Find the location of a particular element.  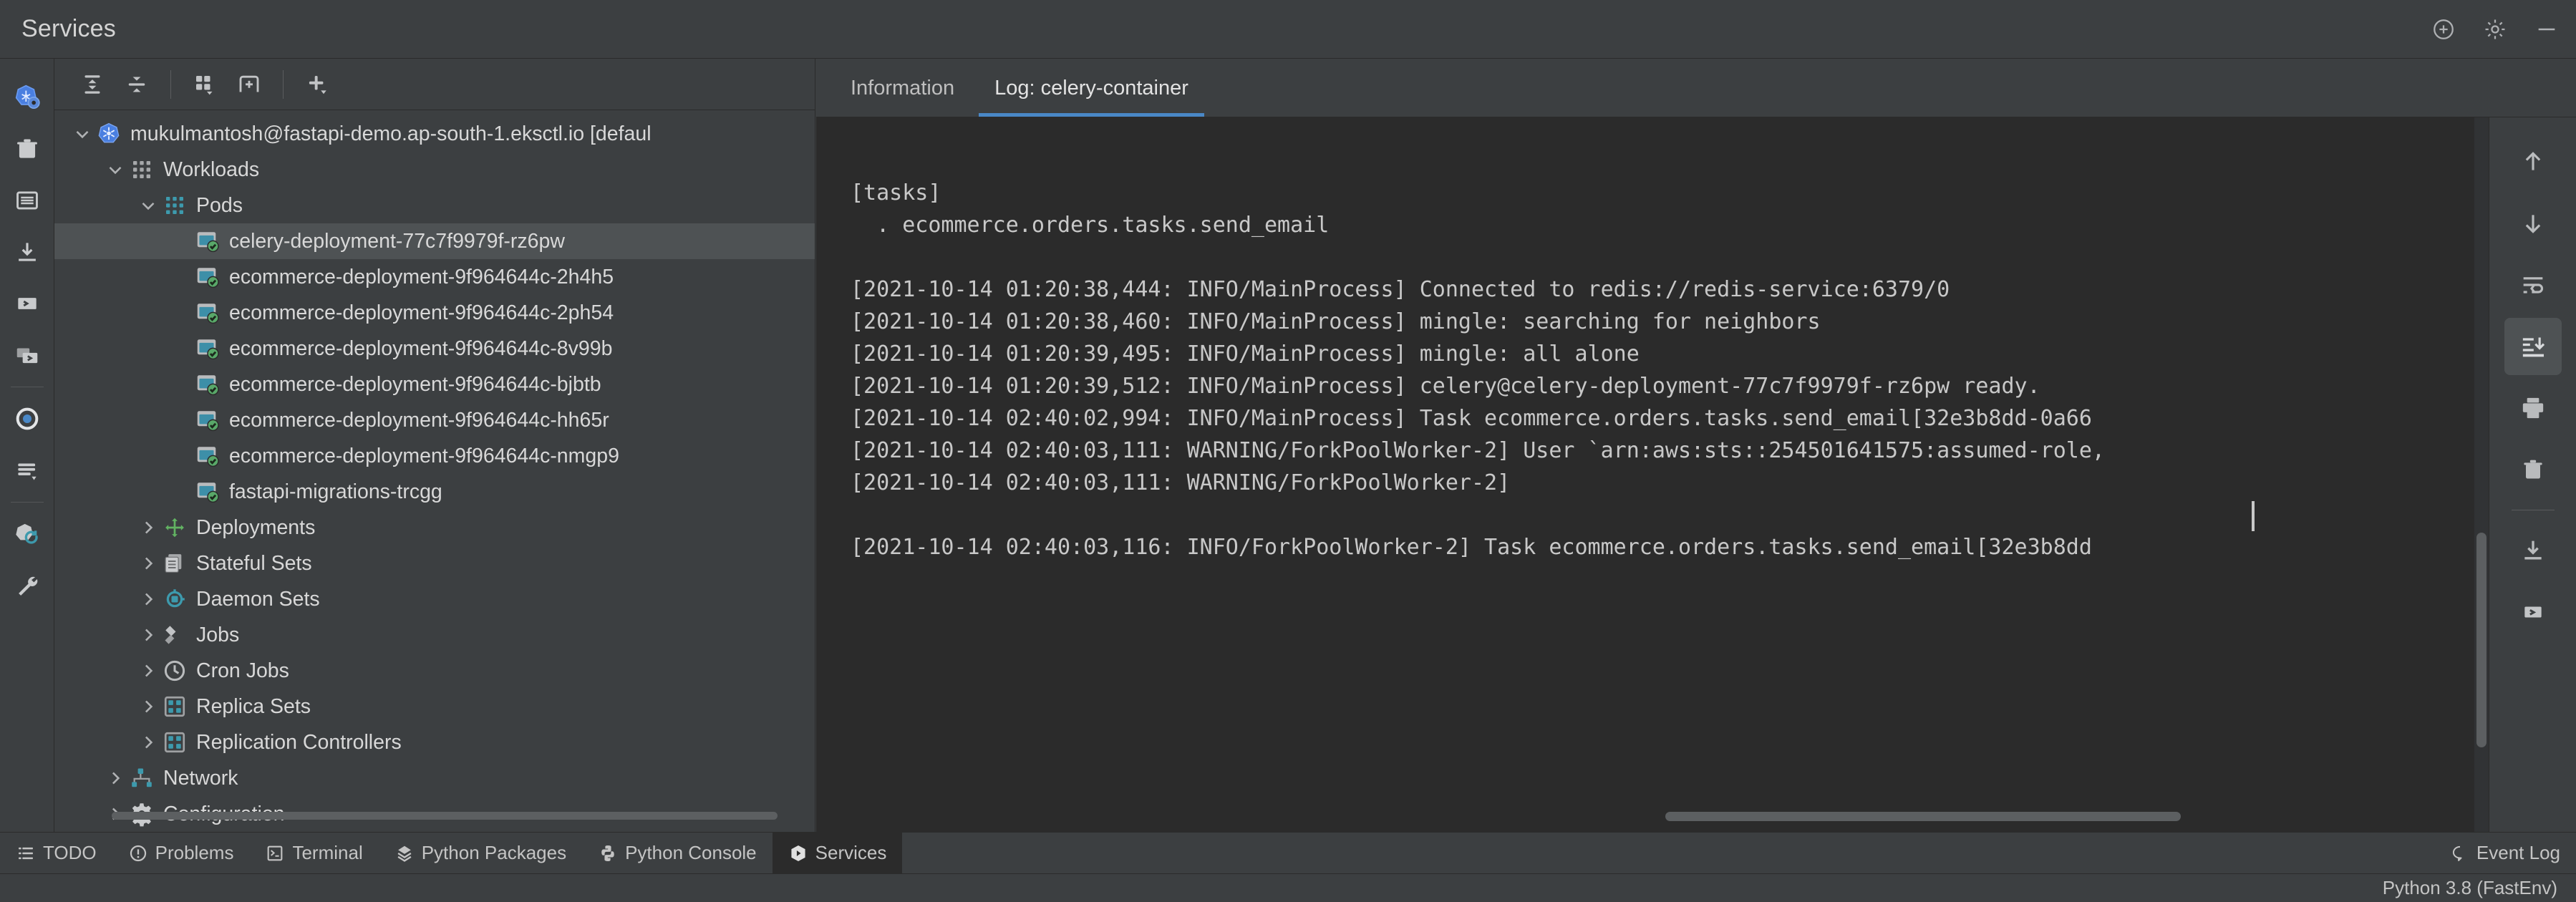

tree-item-jobs: Jobs is located at coordinates (435, 635).